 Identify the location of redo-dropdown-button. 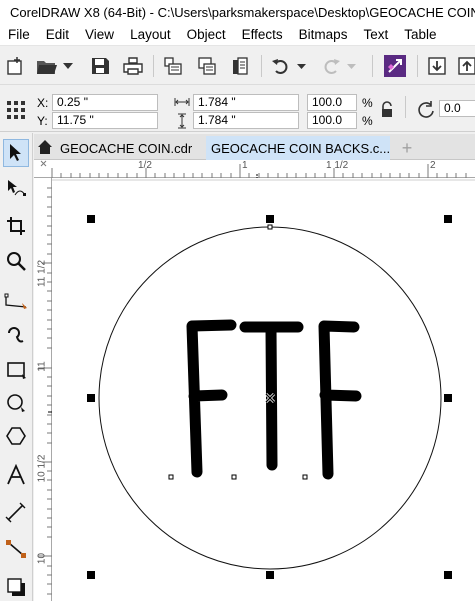
(351, 66).